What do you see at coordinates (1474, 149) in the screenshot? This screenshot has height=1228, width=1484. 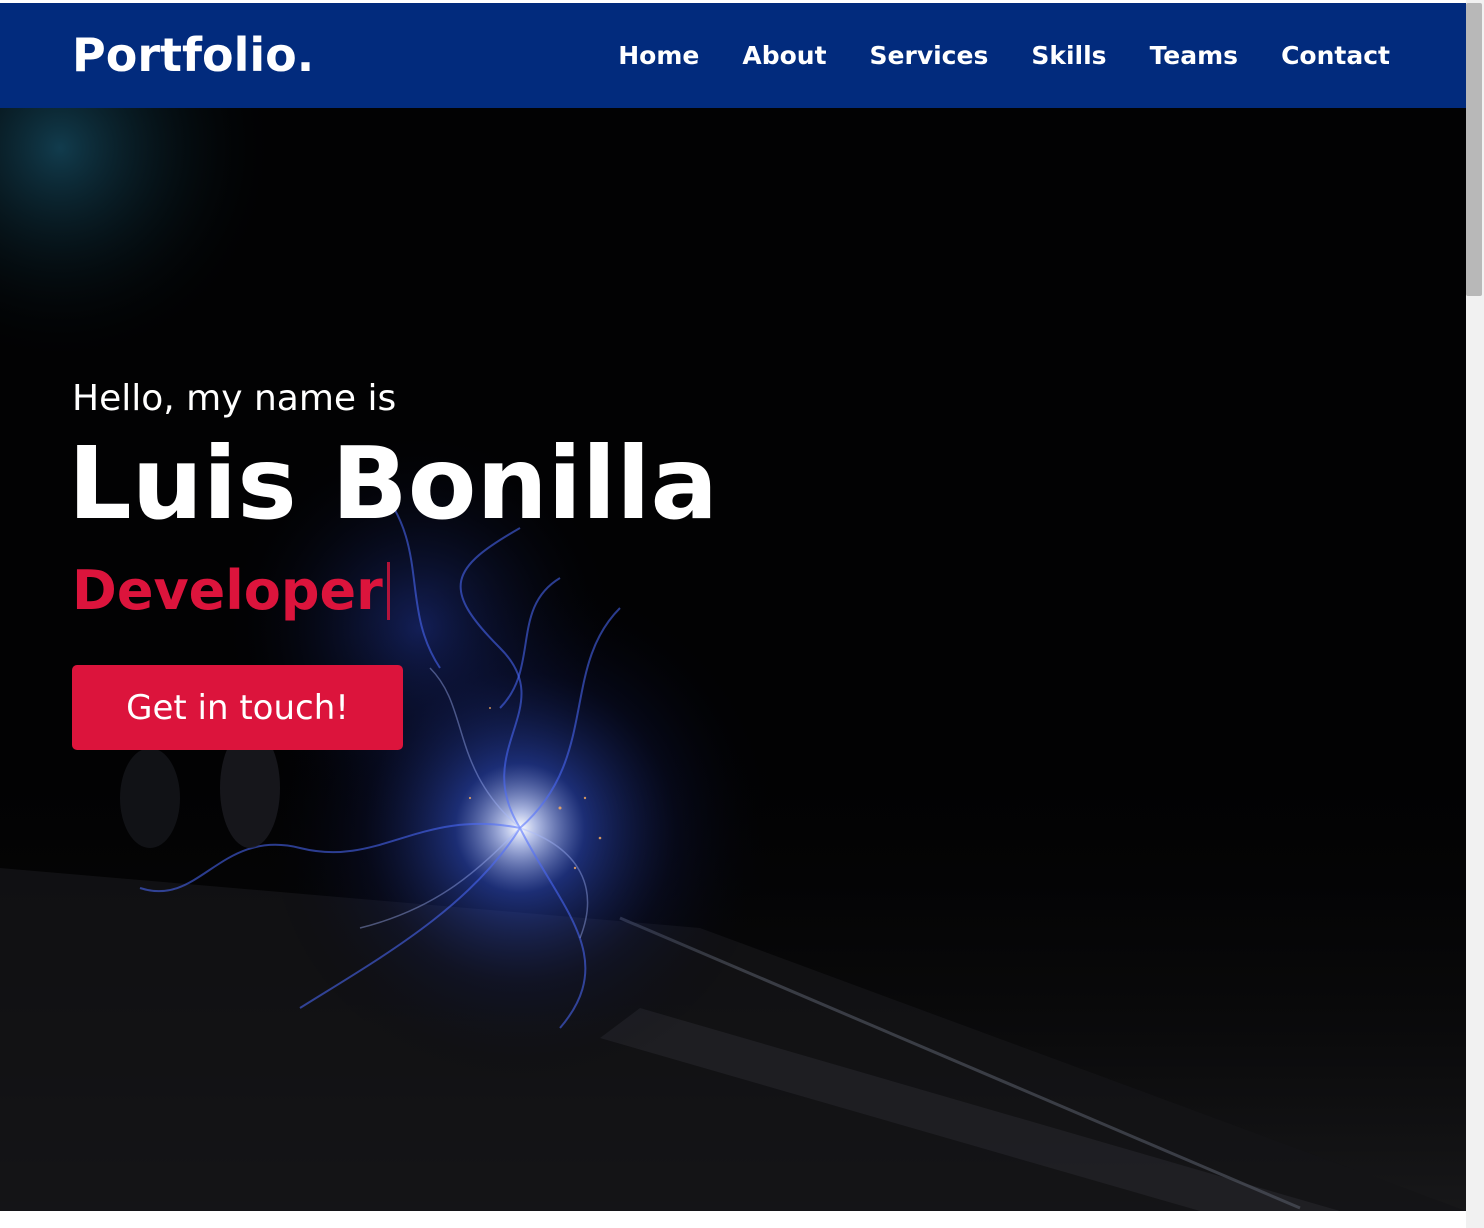 I see `scrollbar-thumb` at bounding box center [1474, 149].